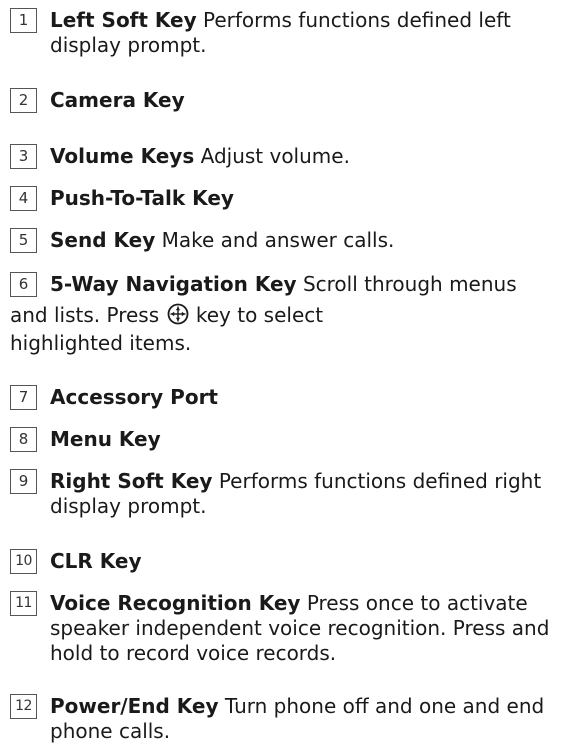  Describe the element at coordinates (23, 156) in the screenshot. I see `item-number: 3` at that location.